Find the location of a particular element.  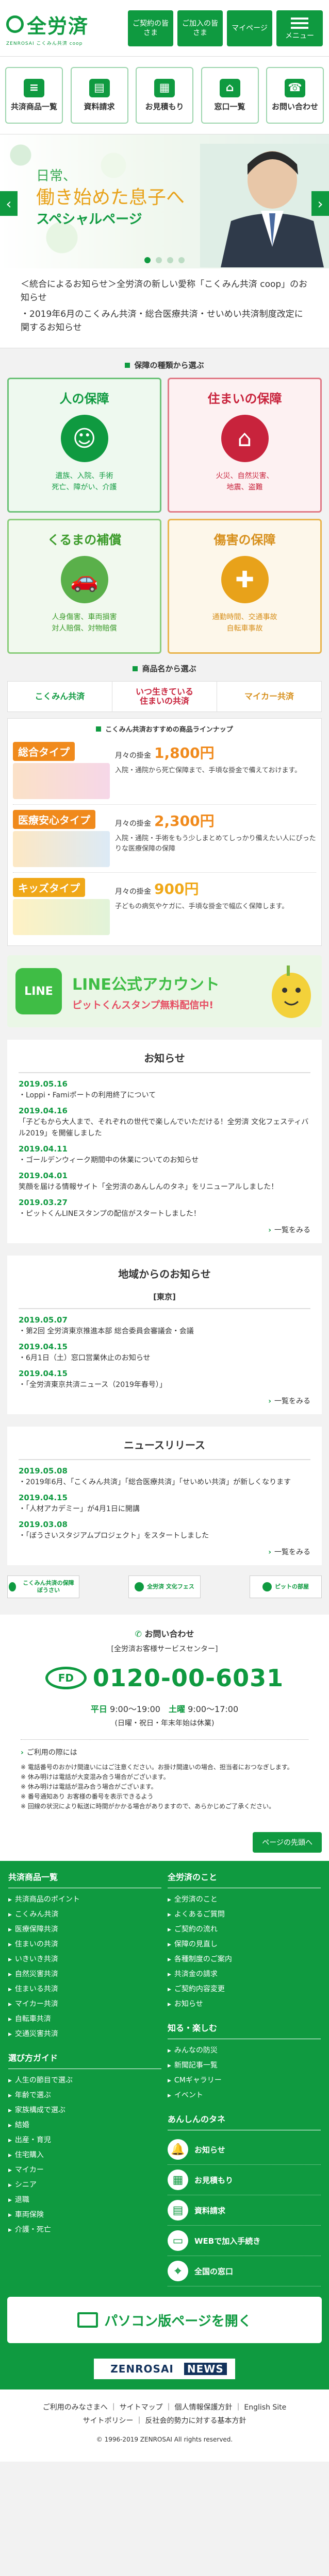

sitemap-link: 出産・育児 is located at coordinates (84, 2140).